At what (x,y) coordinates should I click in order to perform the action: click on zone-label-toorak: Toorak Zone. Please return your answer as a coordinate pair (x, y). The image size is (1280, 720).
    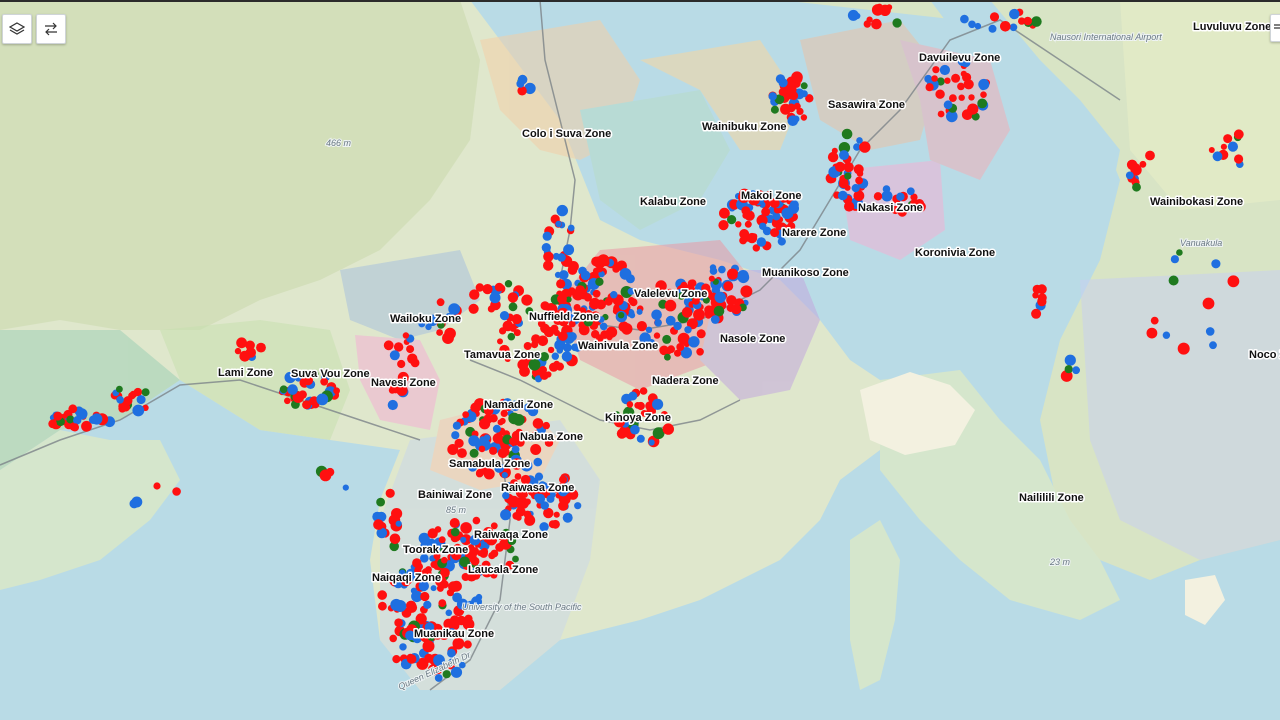
    Looking at the image, I should click on (436, 550).